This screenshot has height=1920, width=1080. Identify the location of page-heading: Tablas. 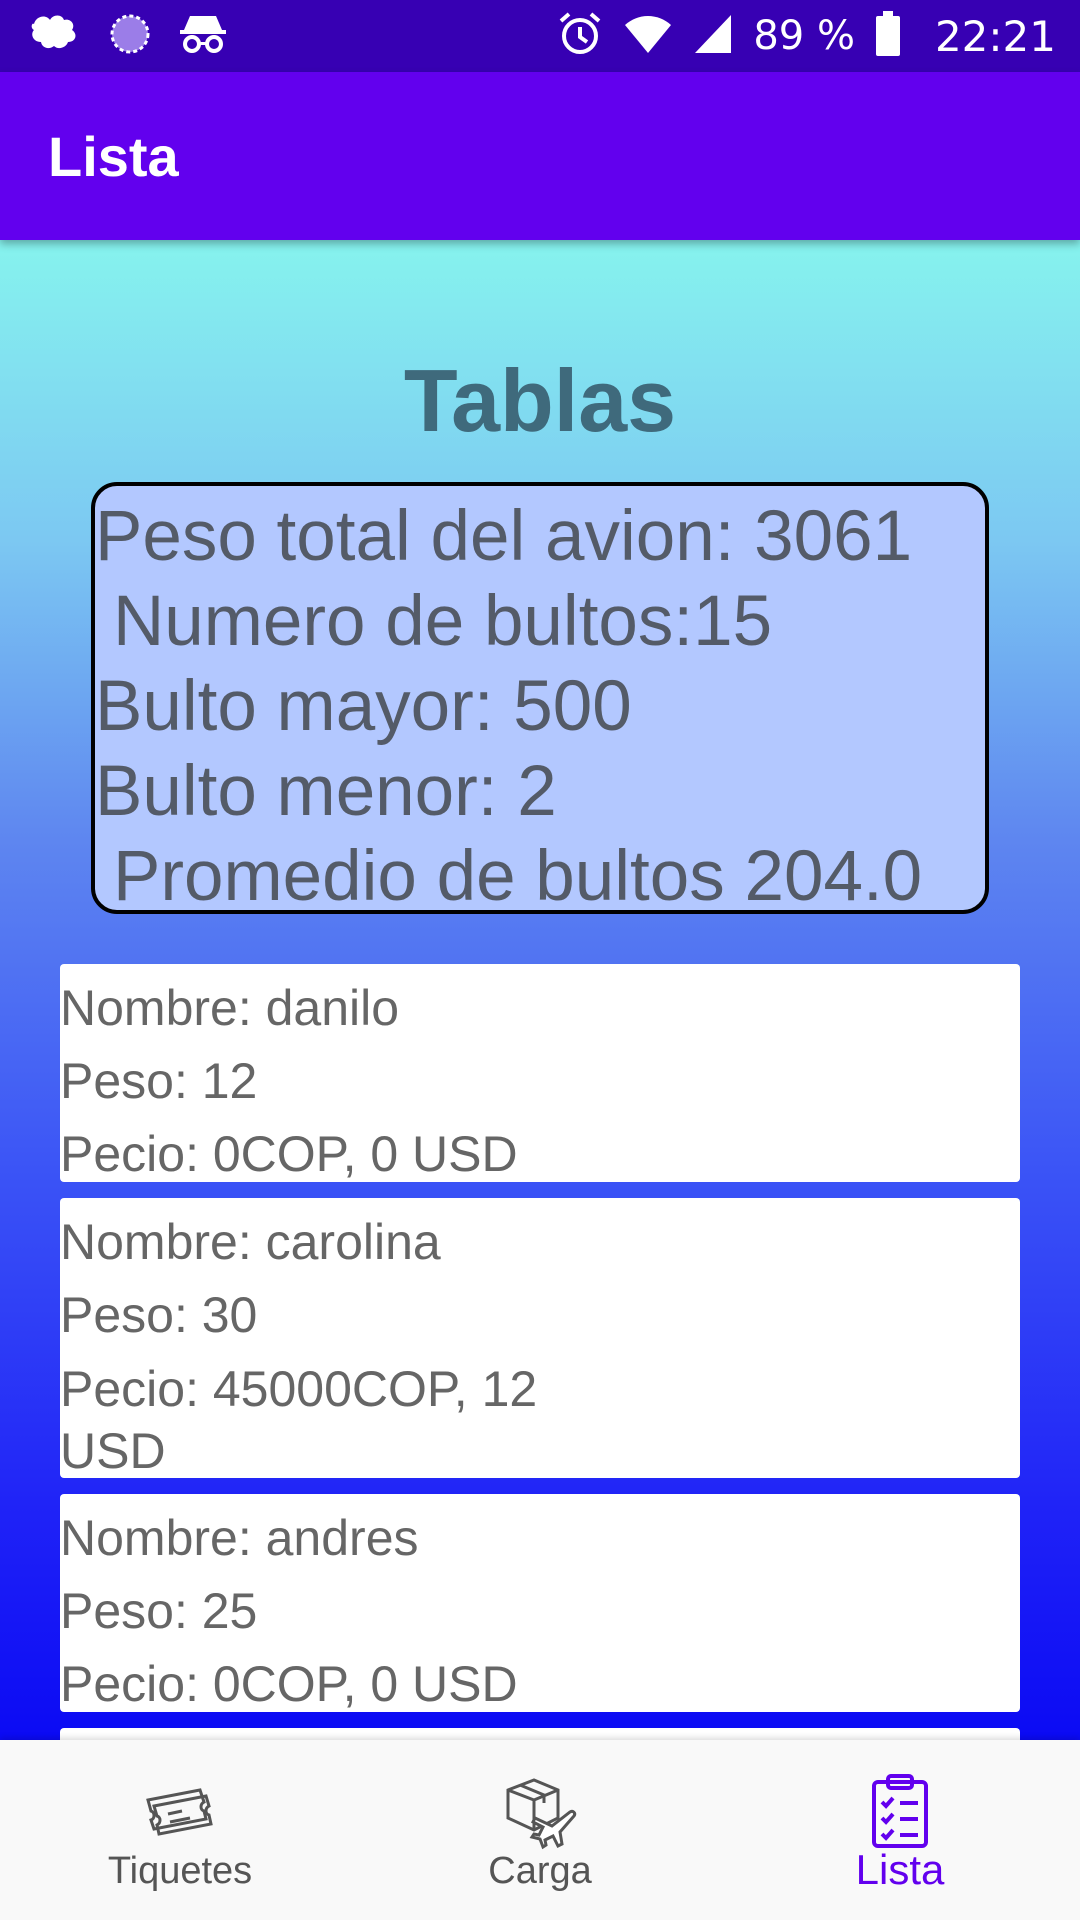
(540, 400).